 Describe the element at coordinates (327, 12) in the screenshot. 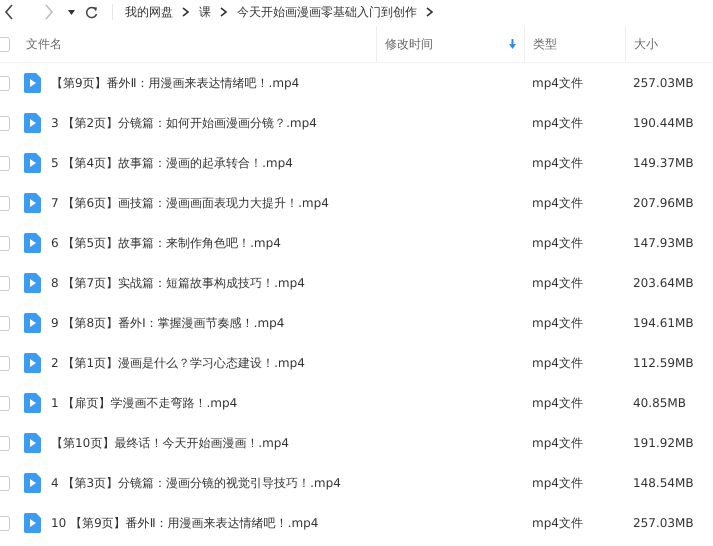

I see `breadcrumb-link: 今天开始画漫画零基础入门到创作` at that location.